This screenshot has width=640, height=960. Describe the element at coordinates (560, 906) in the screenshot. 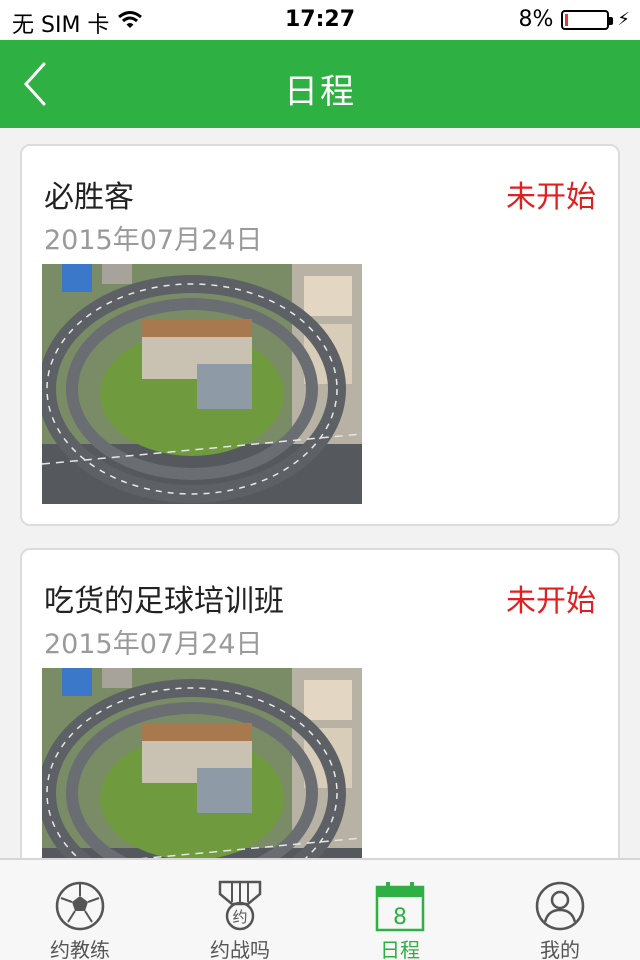

I see `user-icon` at that location.